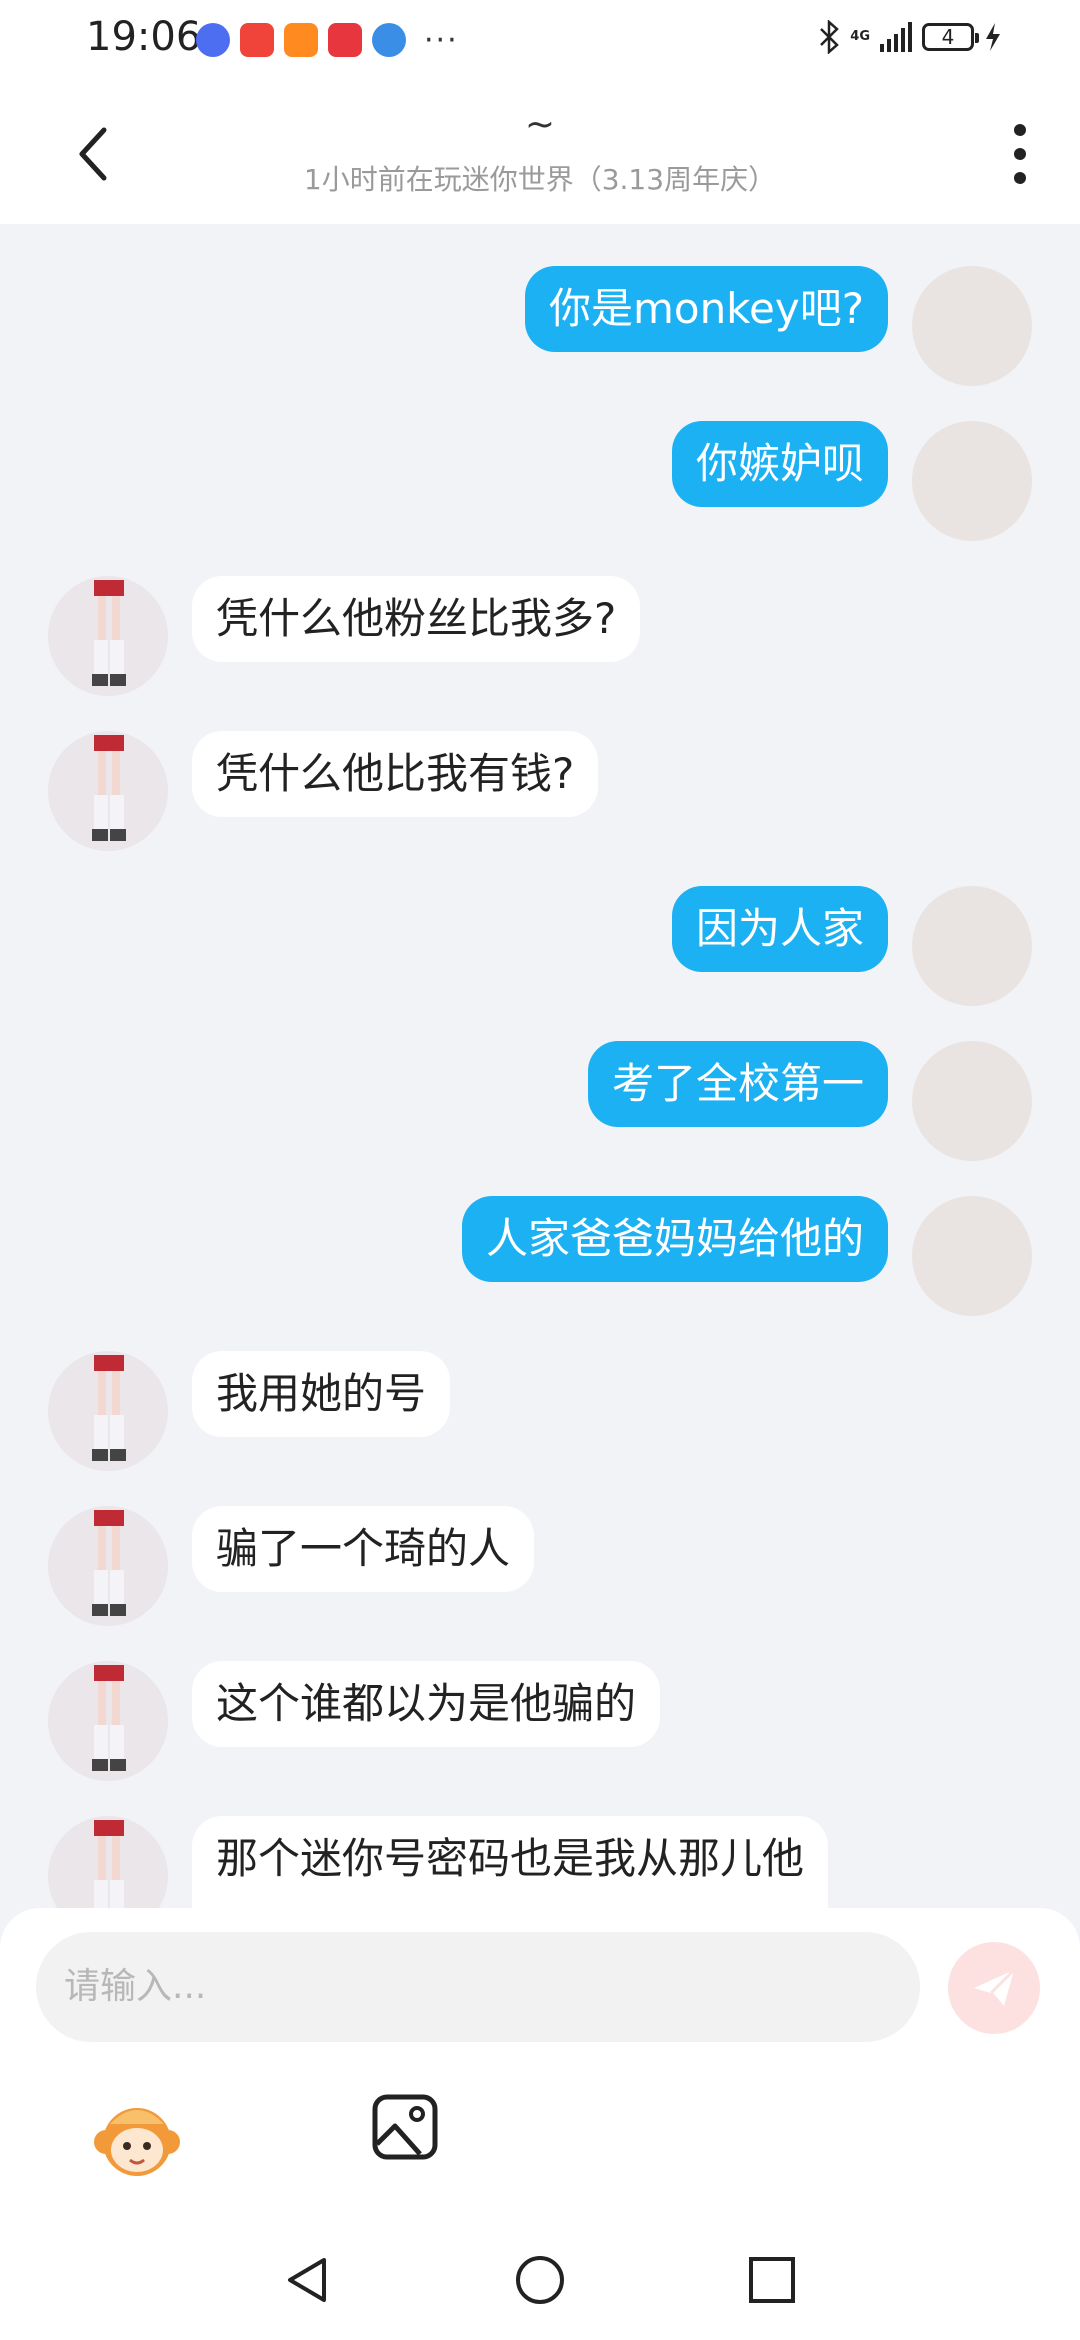 The width and height of the screenshot is (1080, 2340). Describe the element at coordinates (860, 36) in the screenshot. I see `network-type: 4G` at that location.